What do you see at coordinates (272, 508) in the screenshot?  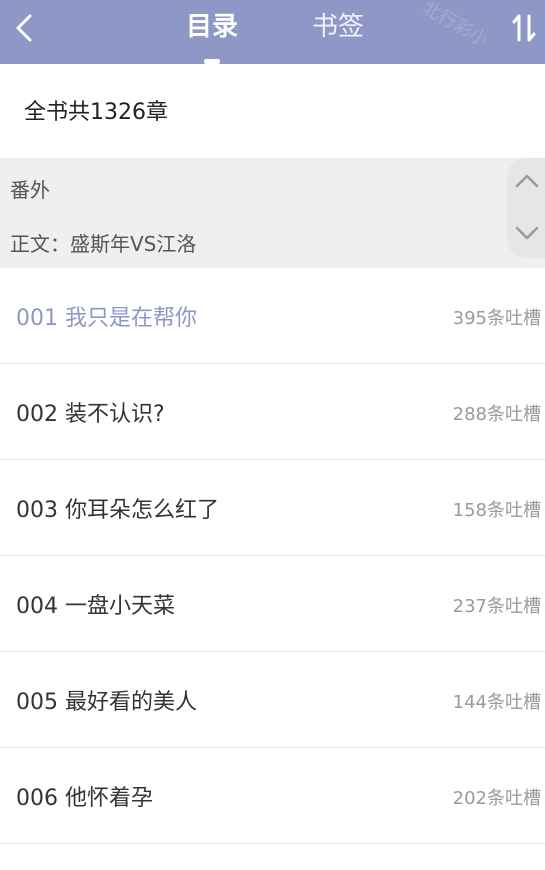 I see `chapter-row: 003 你耳朵怎么红了 158条吐槽` at bounding box center [272, 508].